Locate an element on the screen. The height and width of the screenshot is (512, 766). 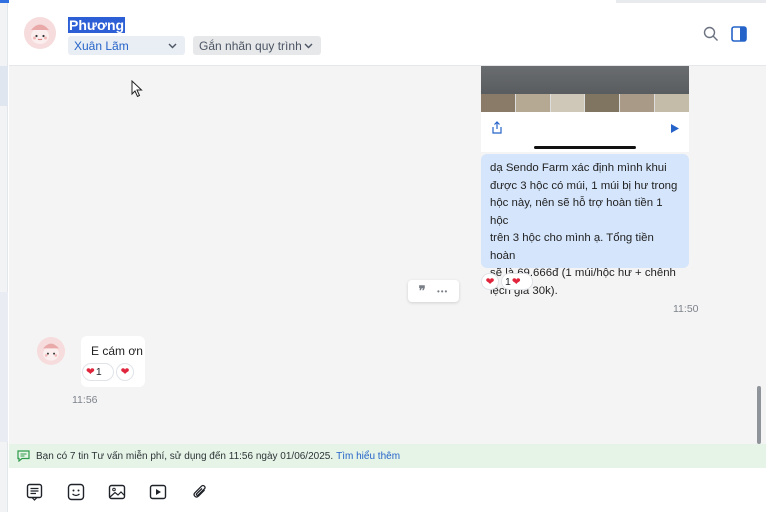
message-timestamp: 11:50 is located at coordinates (686, 309).